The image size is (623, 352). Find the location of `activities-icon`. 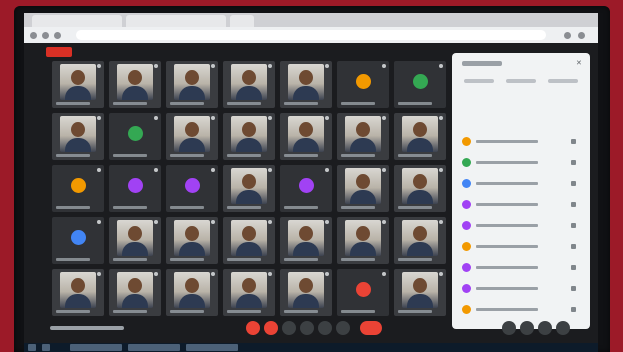

activities-icon is located at coordinates (563, 328).